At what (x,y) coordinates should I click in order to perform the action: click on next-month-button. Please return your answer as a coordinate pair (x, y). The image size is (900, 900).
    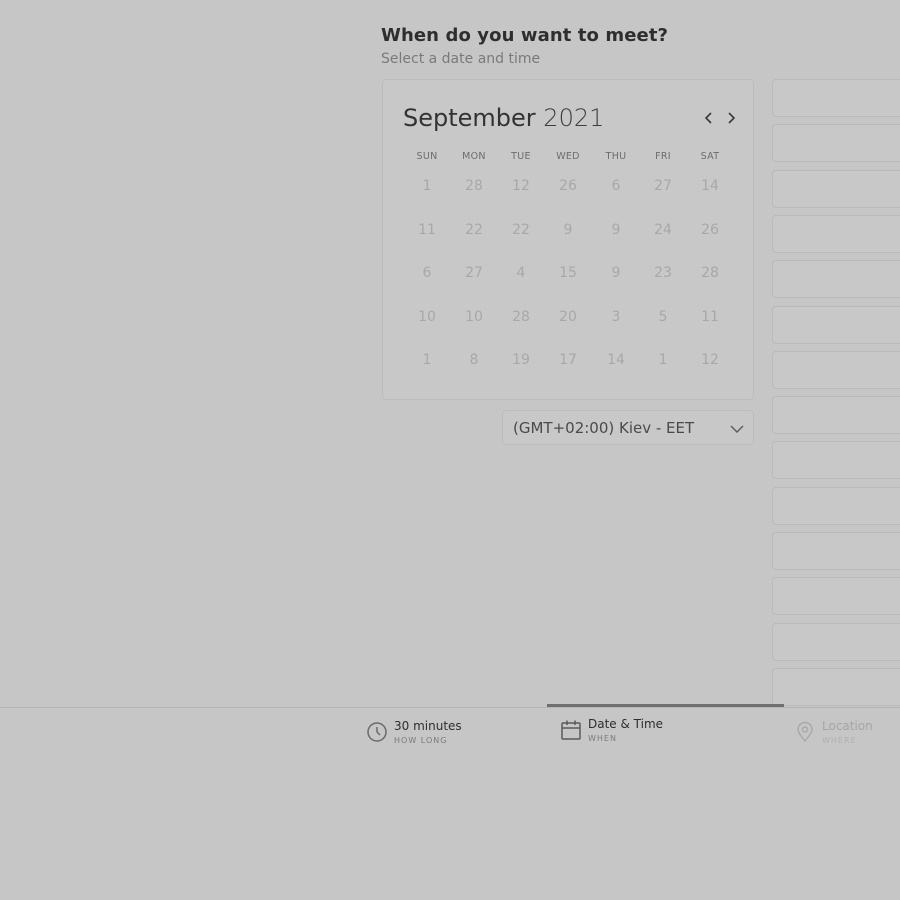
    Looking at the image, I should click on (731, 118).